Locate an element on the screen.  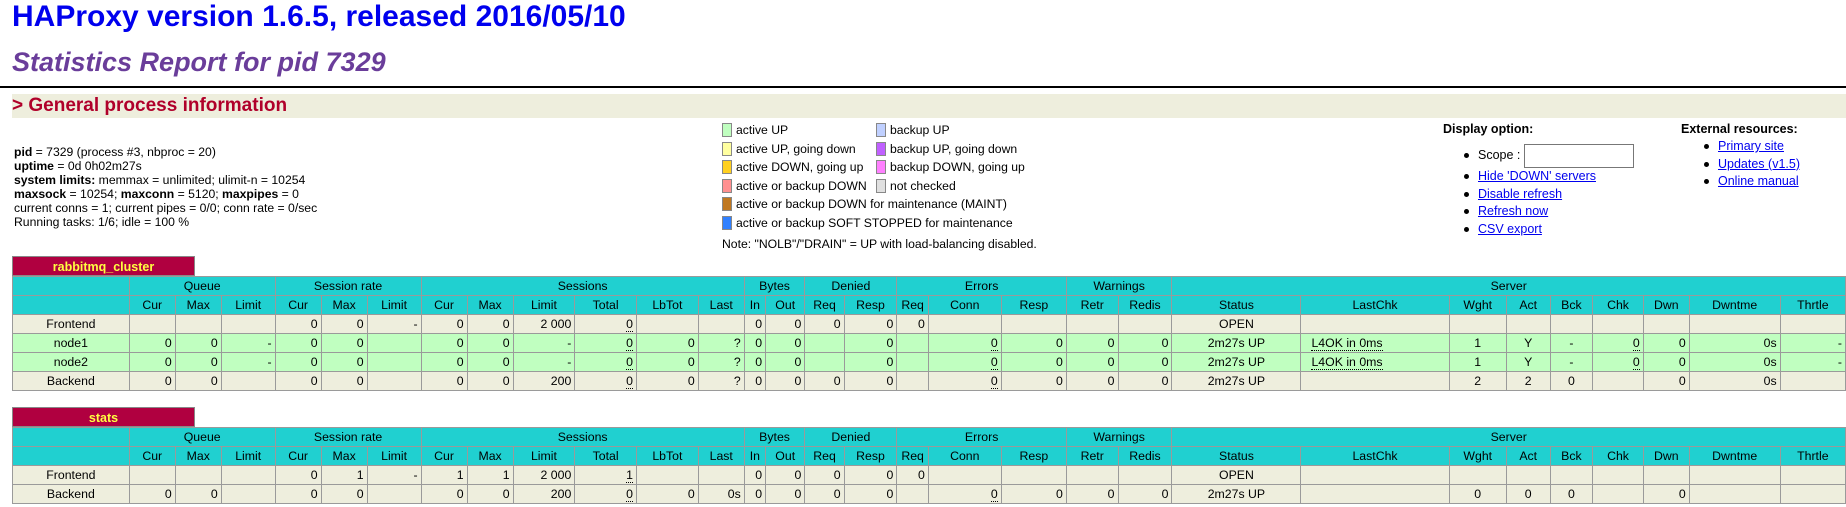
table-row: Frontend 0 1 - 1 1 2 000 1 0 0 0 0 0 OPEN is located at coordinates (929, 475).